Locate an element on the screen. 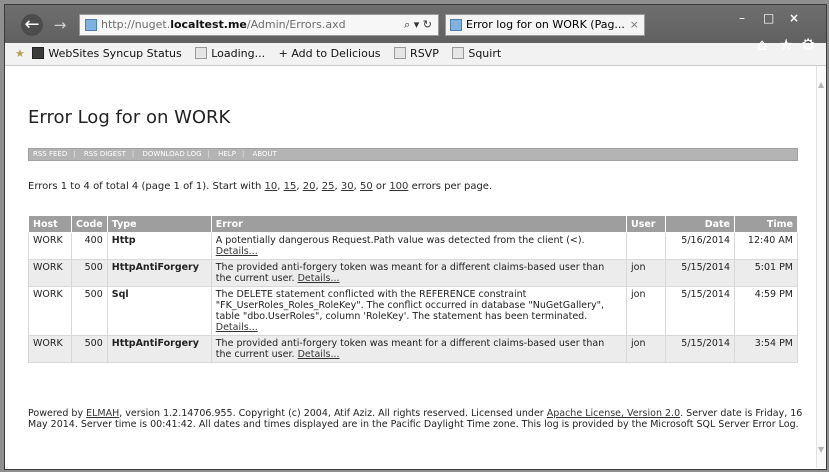 The width and height of the screenshot is (829, 472). page-size-link: 20 is located at coordinates (309, 186).